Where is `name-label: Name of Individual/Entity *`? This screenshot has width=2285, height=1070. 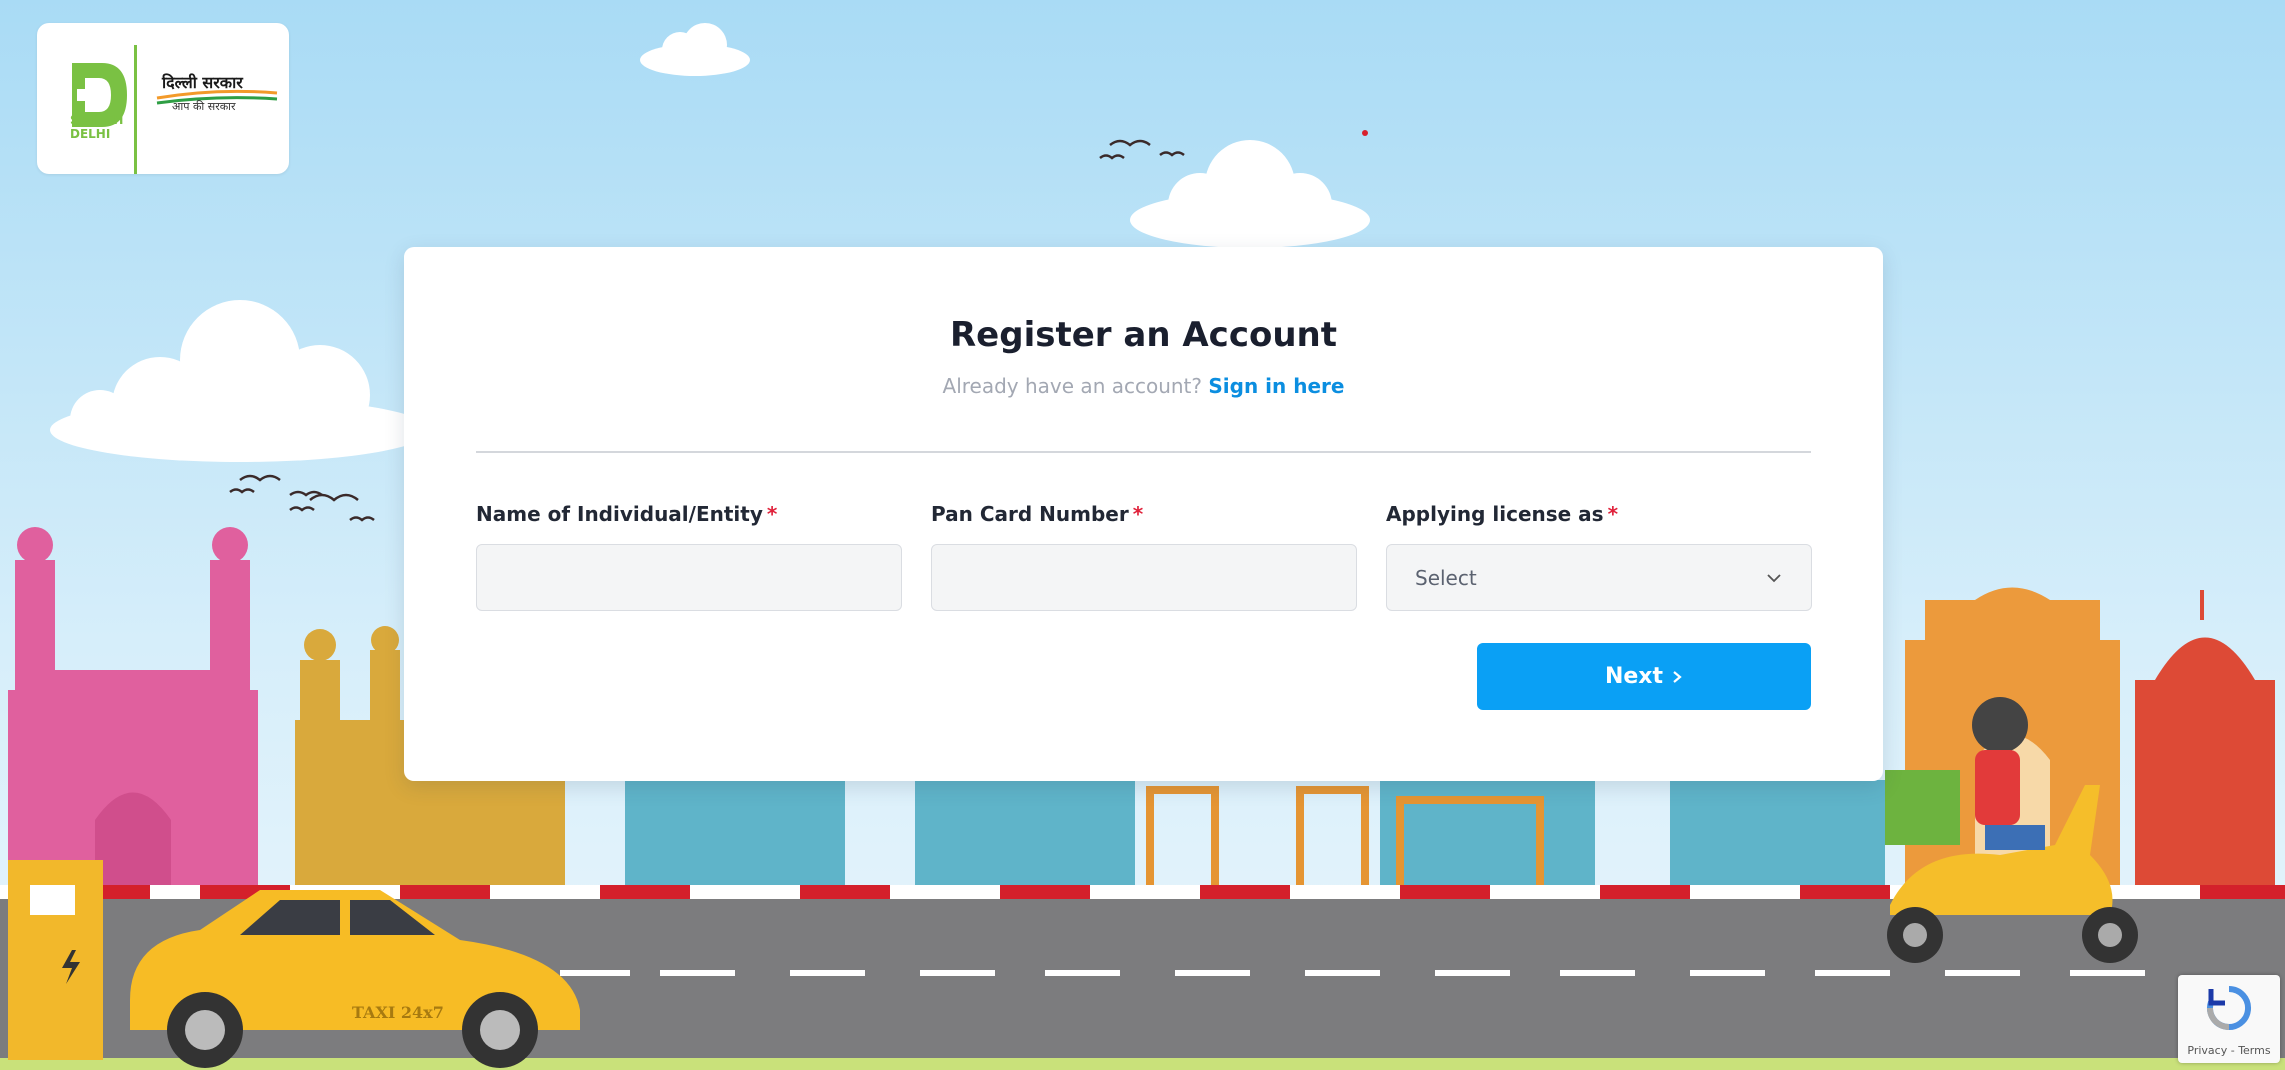 name-label: Name of Individual/Entity * is located at coordinates (689, 516).